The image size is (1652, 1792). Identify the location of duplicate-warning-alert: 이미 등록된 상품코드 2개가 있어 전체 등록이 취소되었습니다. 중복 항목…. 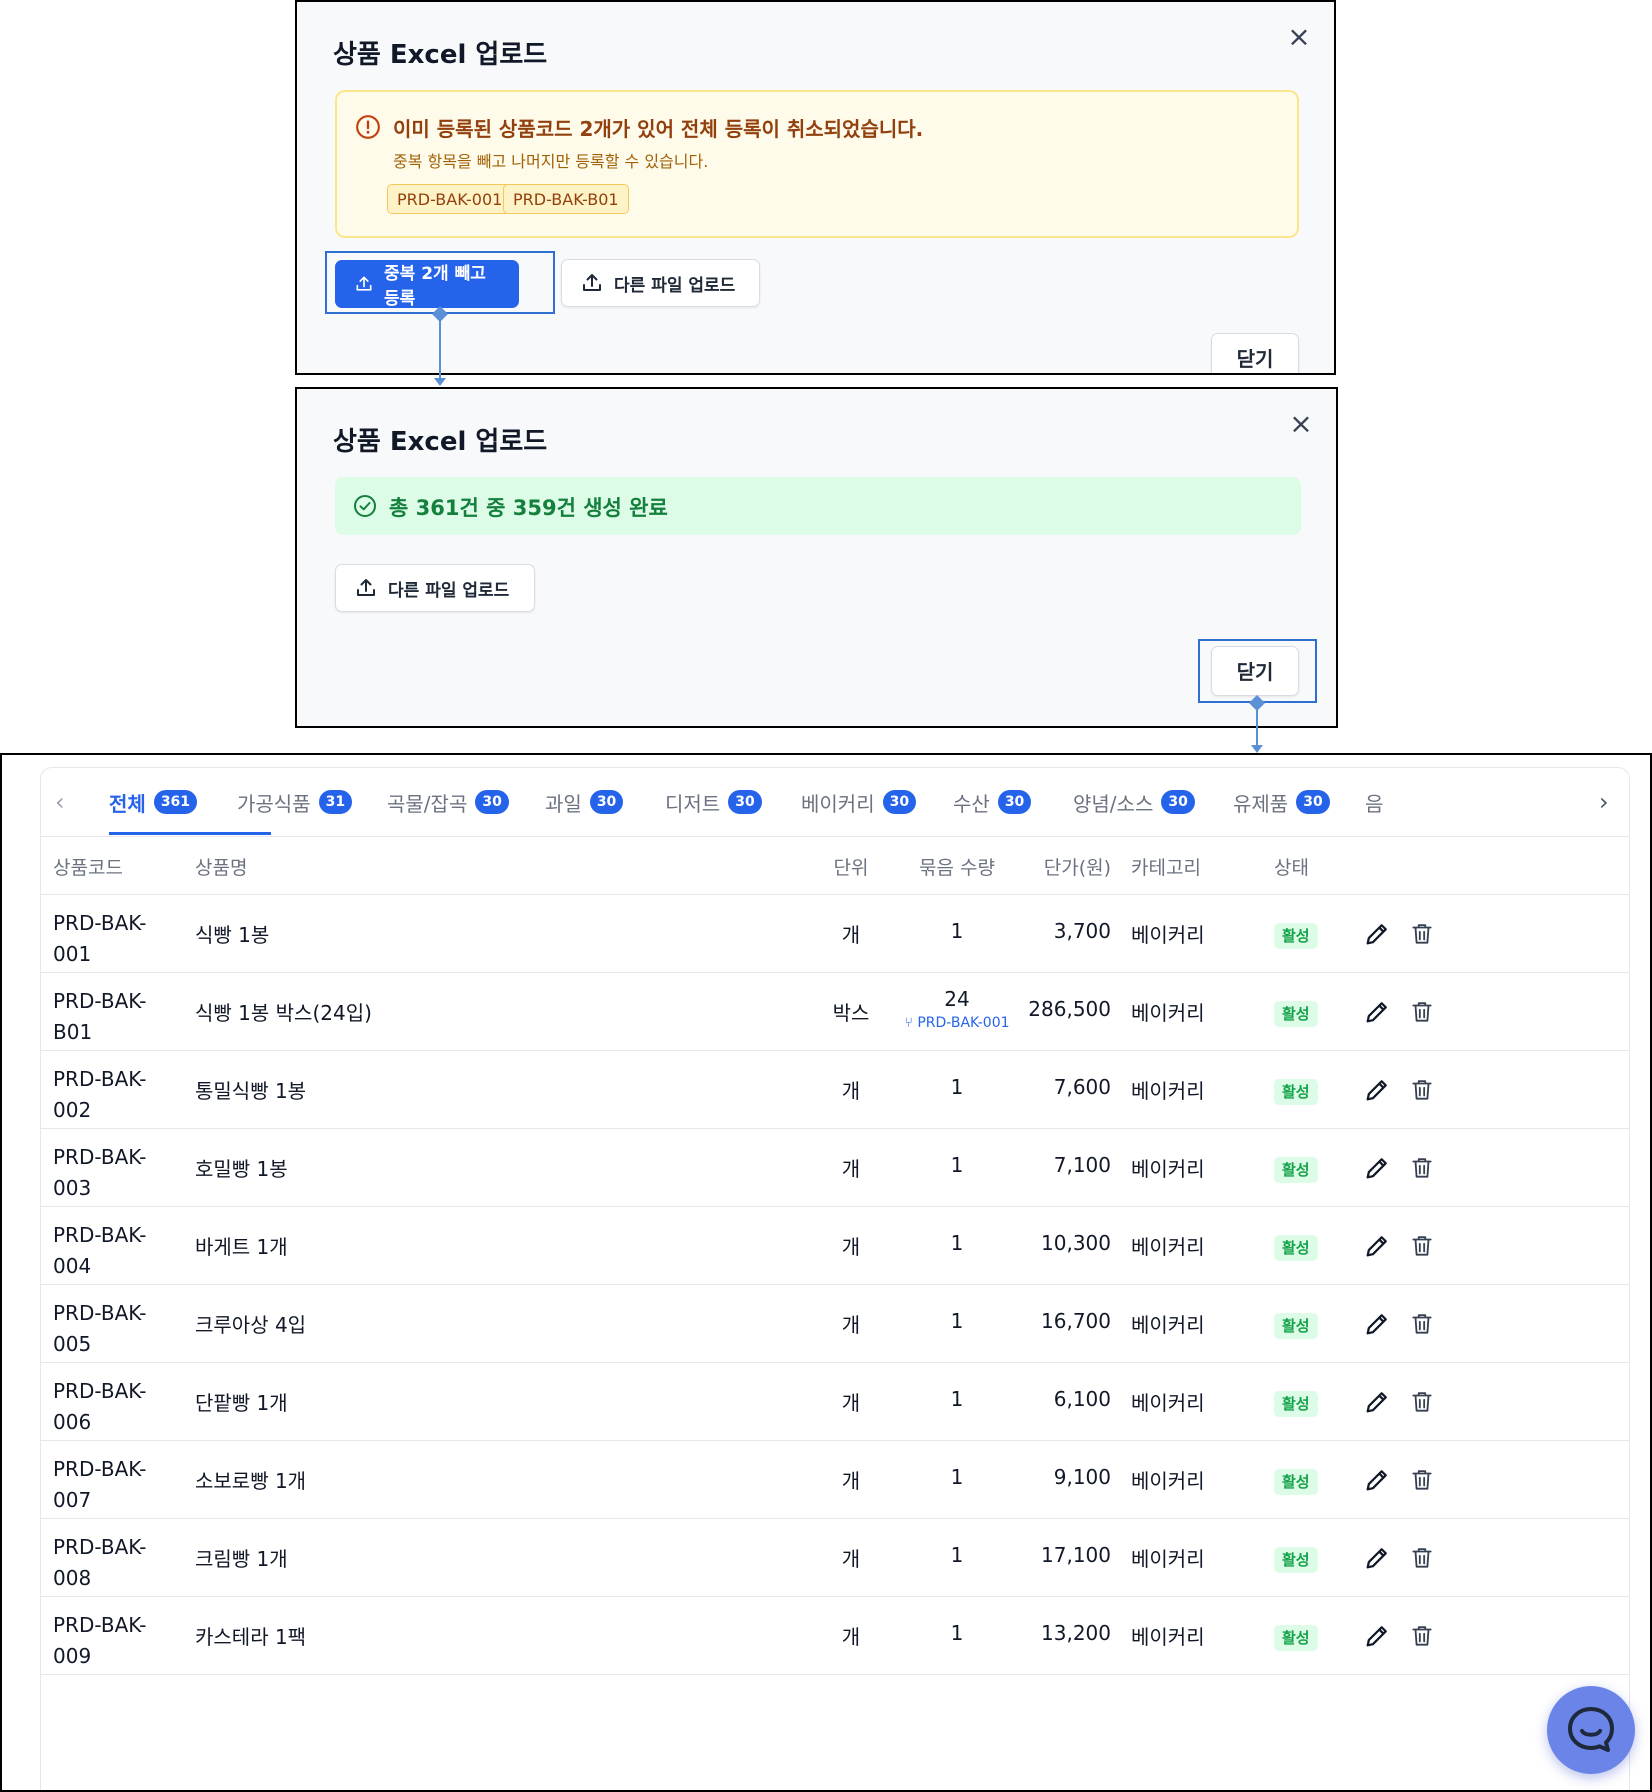
(817, 164).